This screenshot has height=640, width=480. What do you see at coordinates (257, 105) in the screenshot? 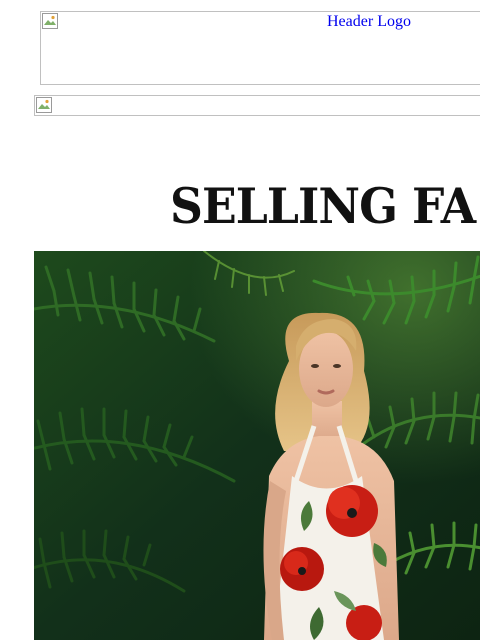
I see `banner-image` at bounding box center [257, 105].